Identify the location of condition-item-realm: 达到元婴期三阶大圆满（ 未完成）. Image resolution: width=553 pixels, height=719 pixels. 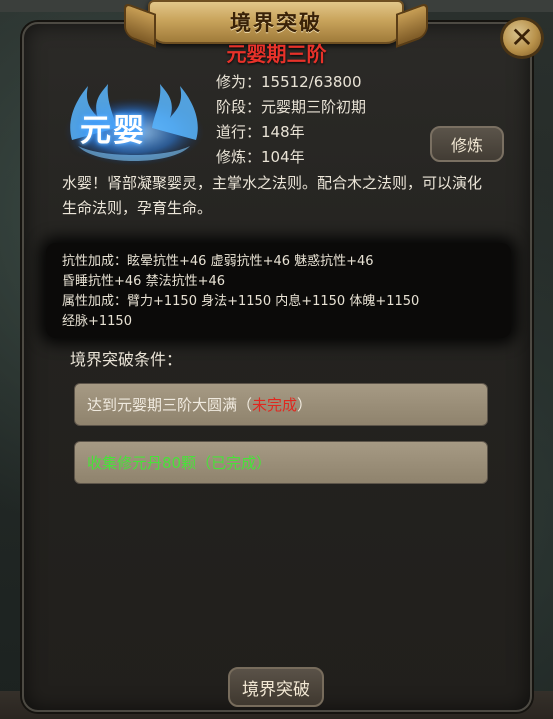
(281, 404).